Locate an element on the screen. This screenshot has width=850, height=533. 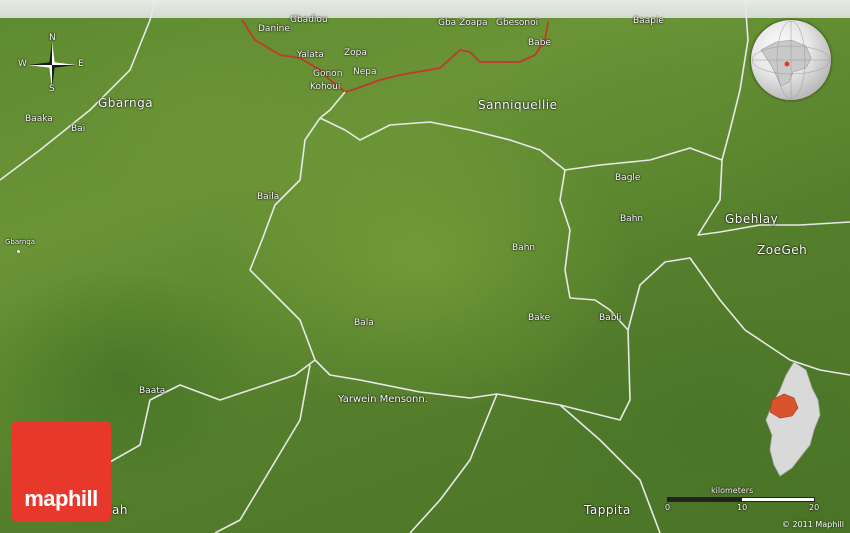
logo-text: maphill is located at coordinates (61, 498).